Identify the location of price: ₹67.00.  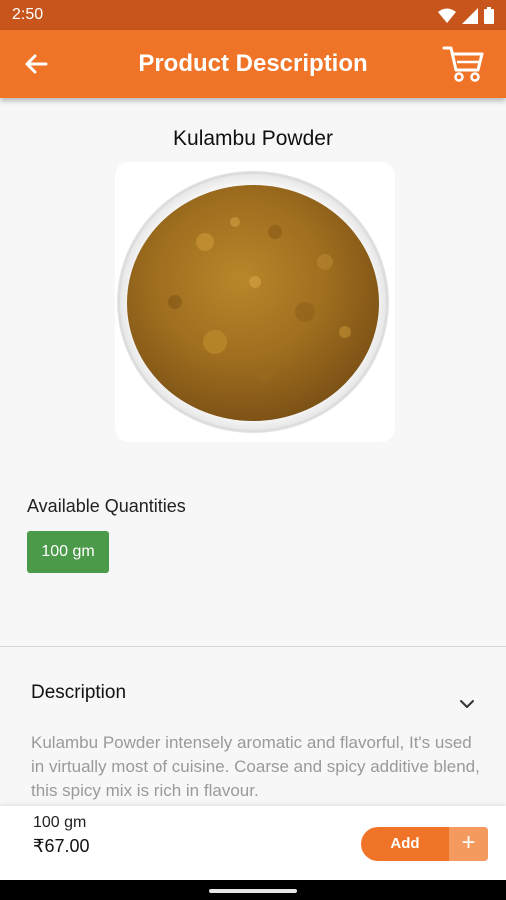
(61, 846).